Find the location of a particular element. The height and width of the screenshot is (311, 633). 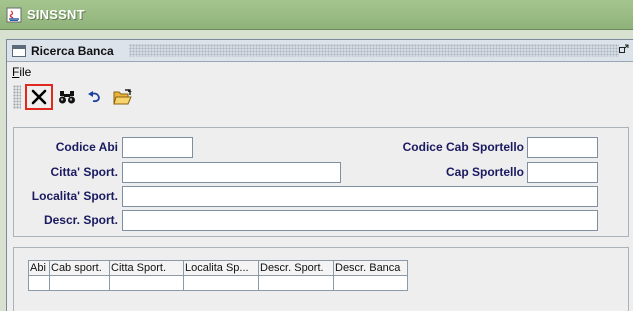

column-header-abi: Abi is located at coordinates (39, 268).